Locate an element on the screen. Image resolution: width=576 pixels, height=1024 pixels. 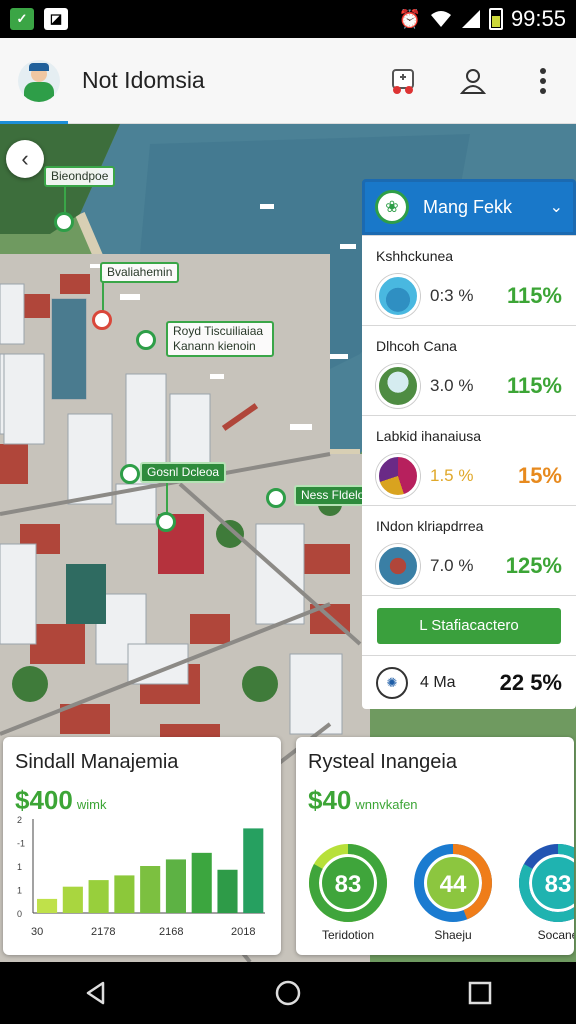
back-icon is located at coordinates (96, 993).